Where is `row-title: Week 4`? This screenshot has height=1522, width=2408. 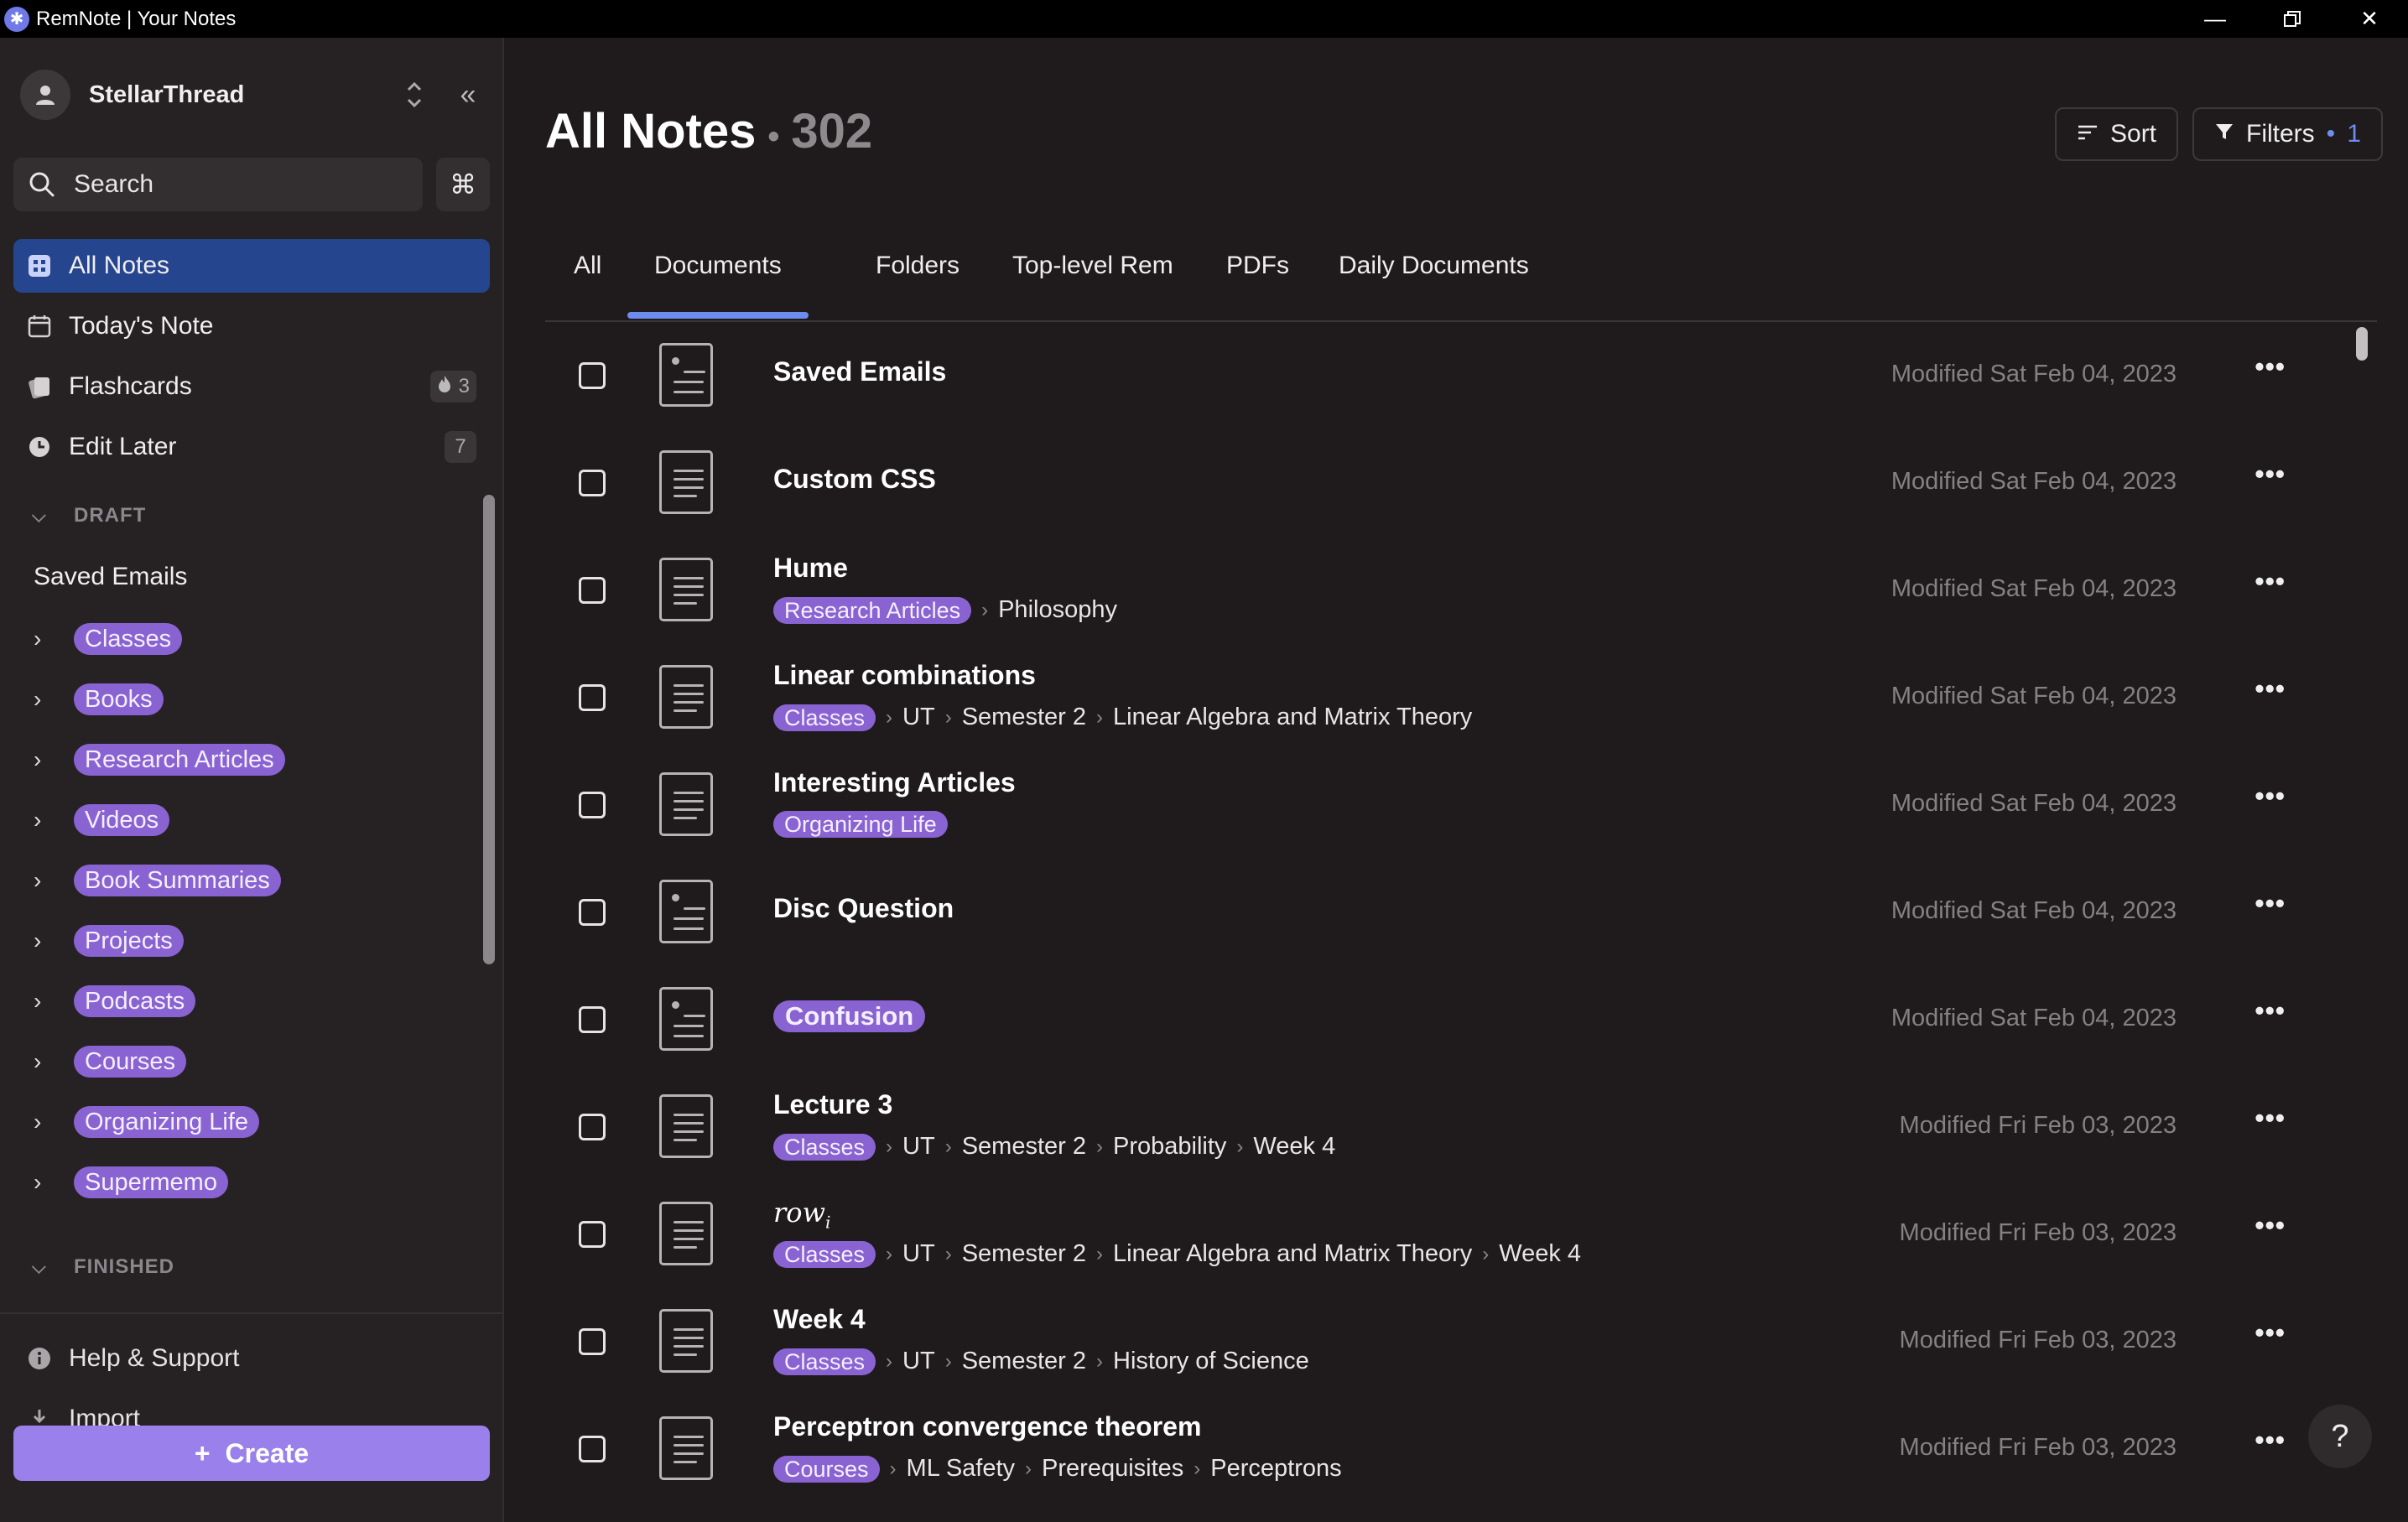
row-title: Week 4 is located at coordinates (820, 1319).